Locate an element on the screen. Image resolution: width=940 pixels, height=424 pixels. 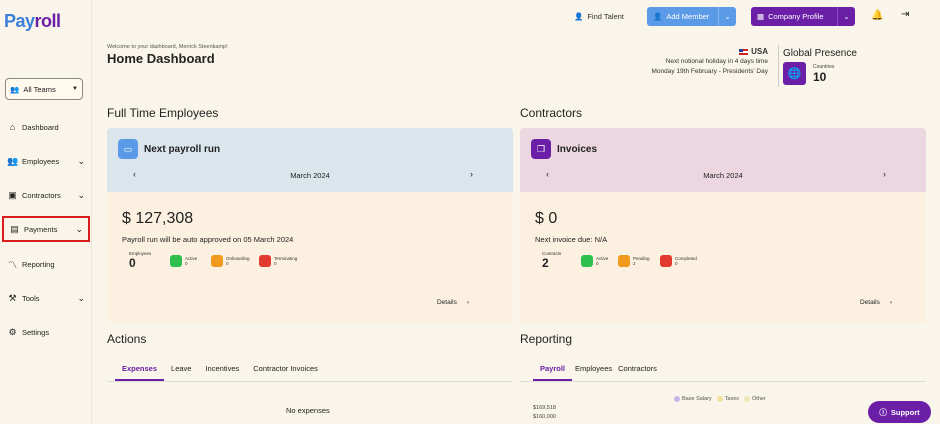
logout-icon: ⇥ is located at coordinates (905, 14).